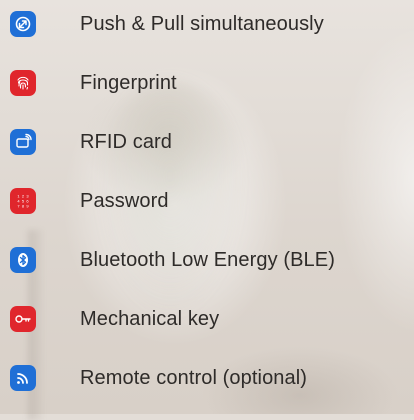 Image resolution: width=414 pixels, height=420 pixels. What do you see at coordinates (23, 83) in the screenshot?
I see `fingerprint-icon` at bounding box center [23, 83].